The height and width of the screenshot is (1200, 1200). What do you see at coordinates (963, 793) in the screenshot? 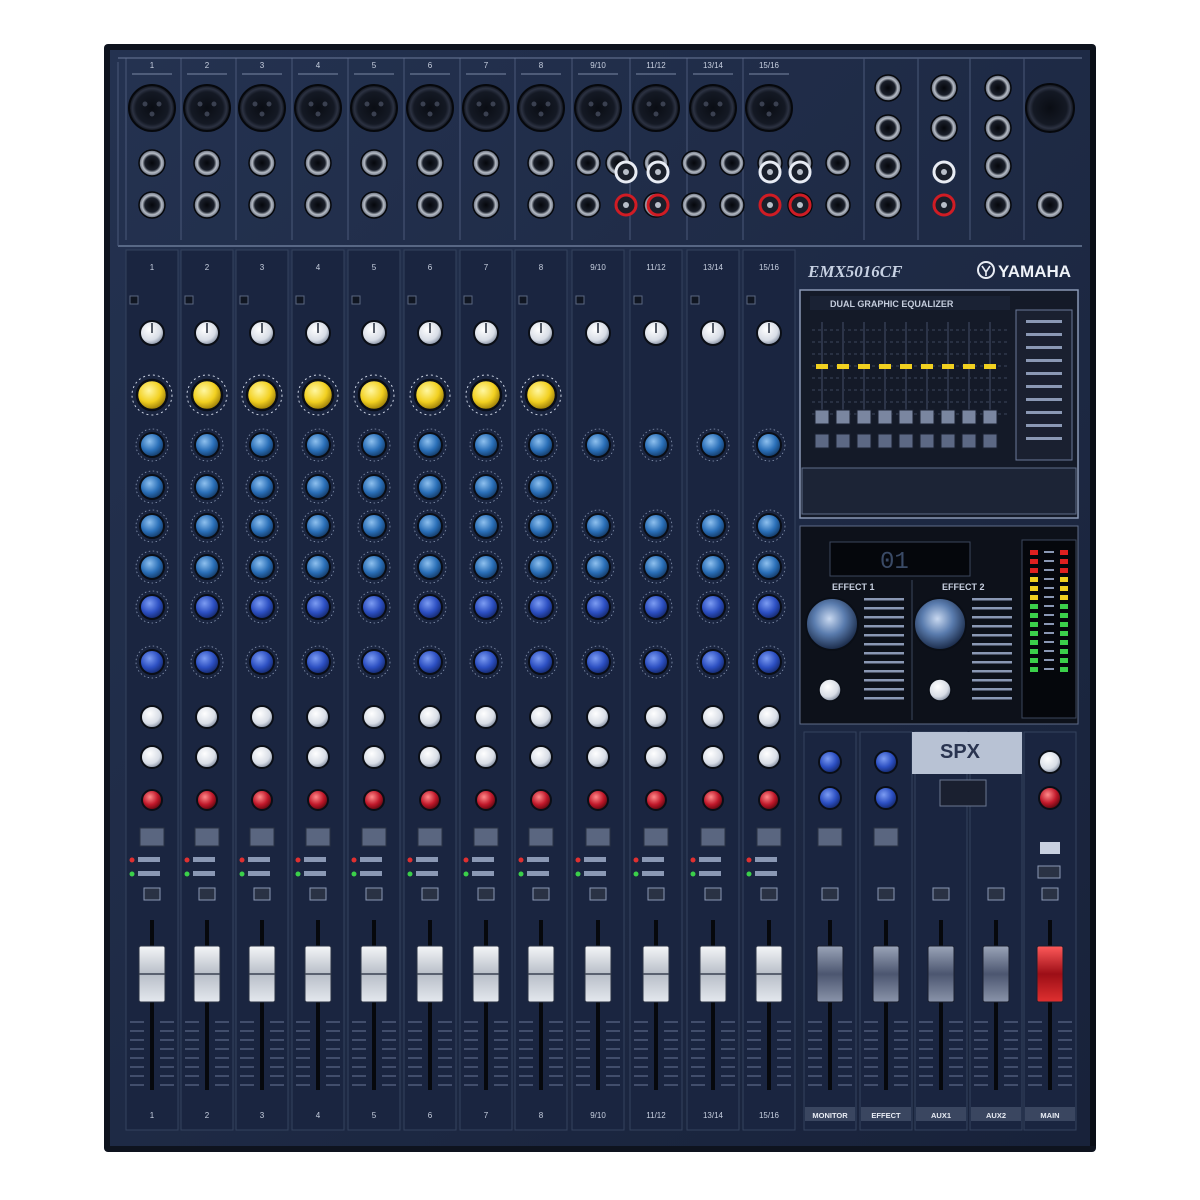
I see `spx-on-button` at bounding box center [963, 793].